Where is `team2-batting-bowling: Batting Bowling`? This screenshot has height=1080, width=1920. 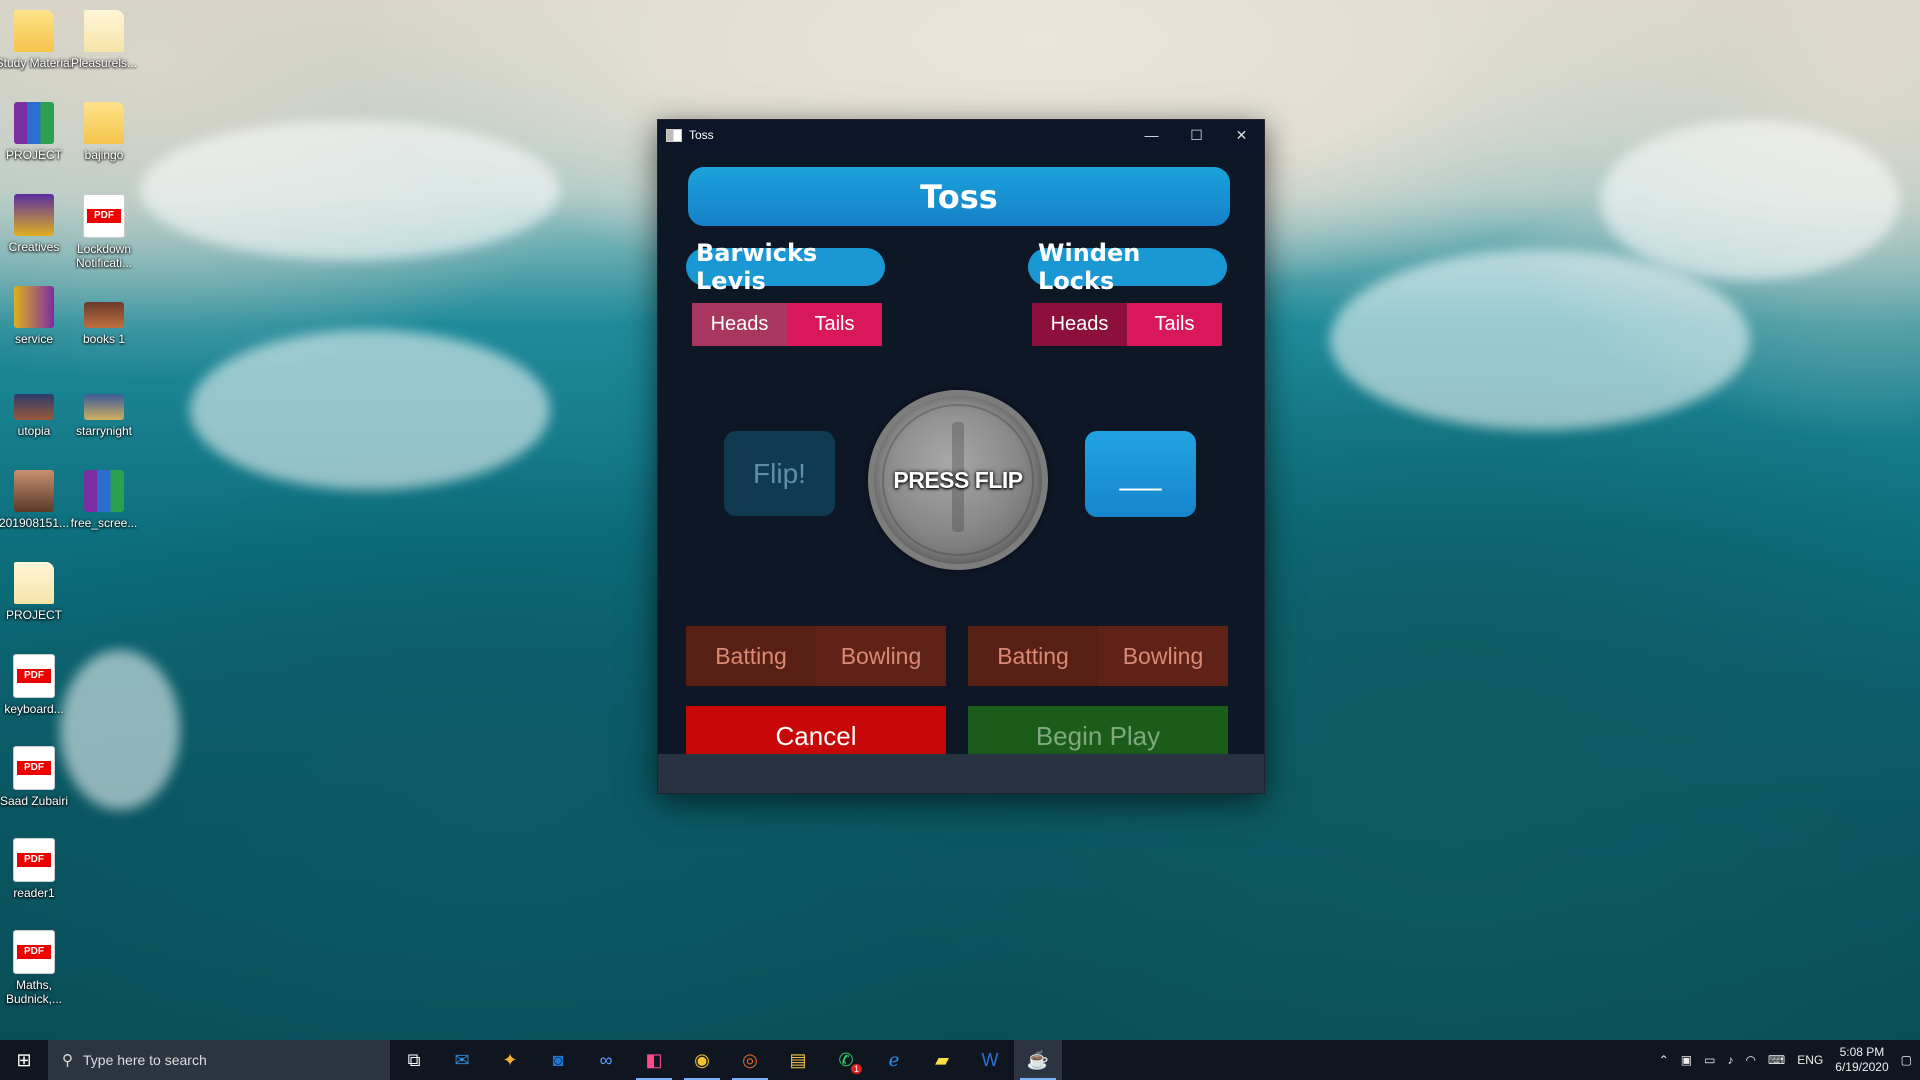
team2-batting-bowling: Batting Bowling is located at coordinates (1098, 656).